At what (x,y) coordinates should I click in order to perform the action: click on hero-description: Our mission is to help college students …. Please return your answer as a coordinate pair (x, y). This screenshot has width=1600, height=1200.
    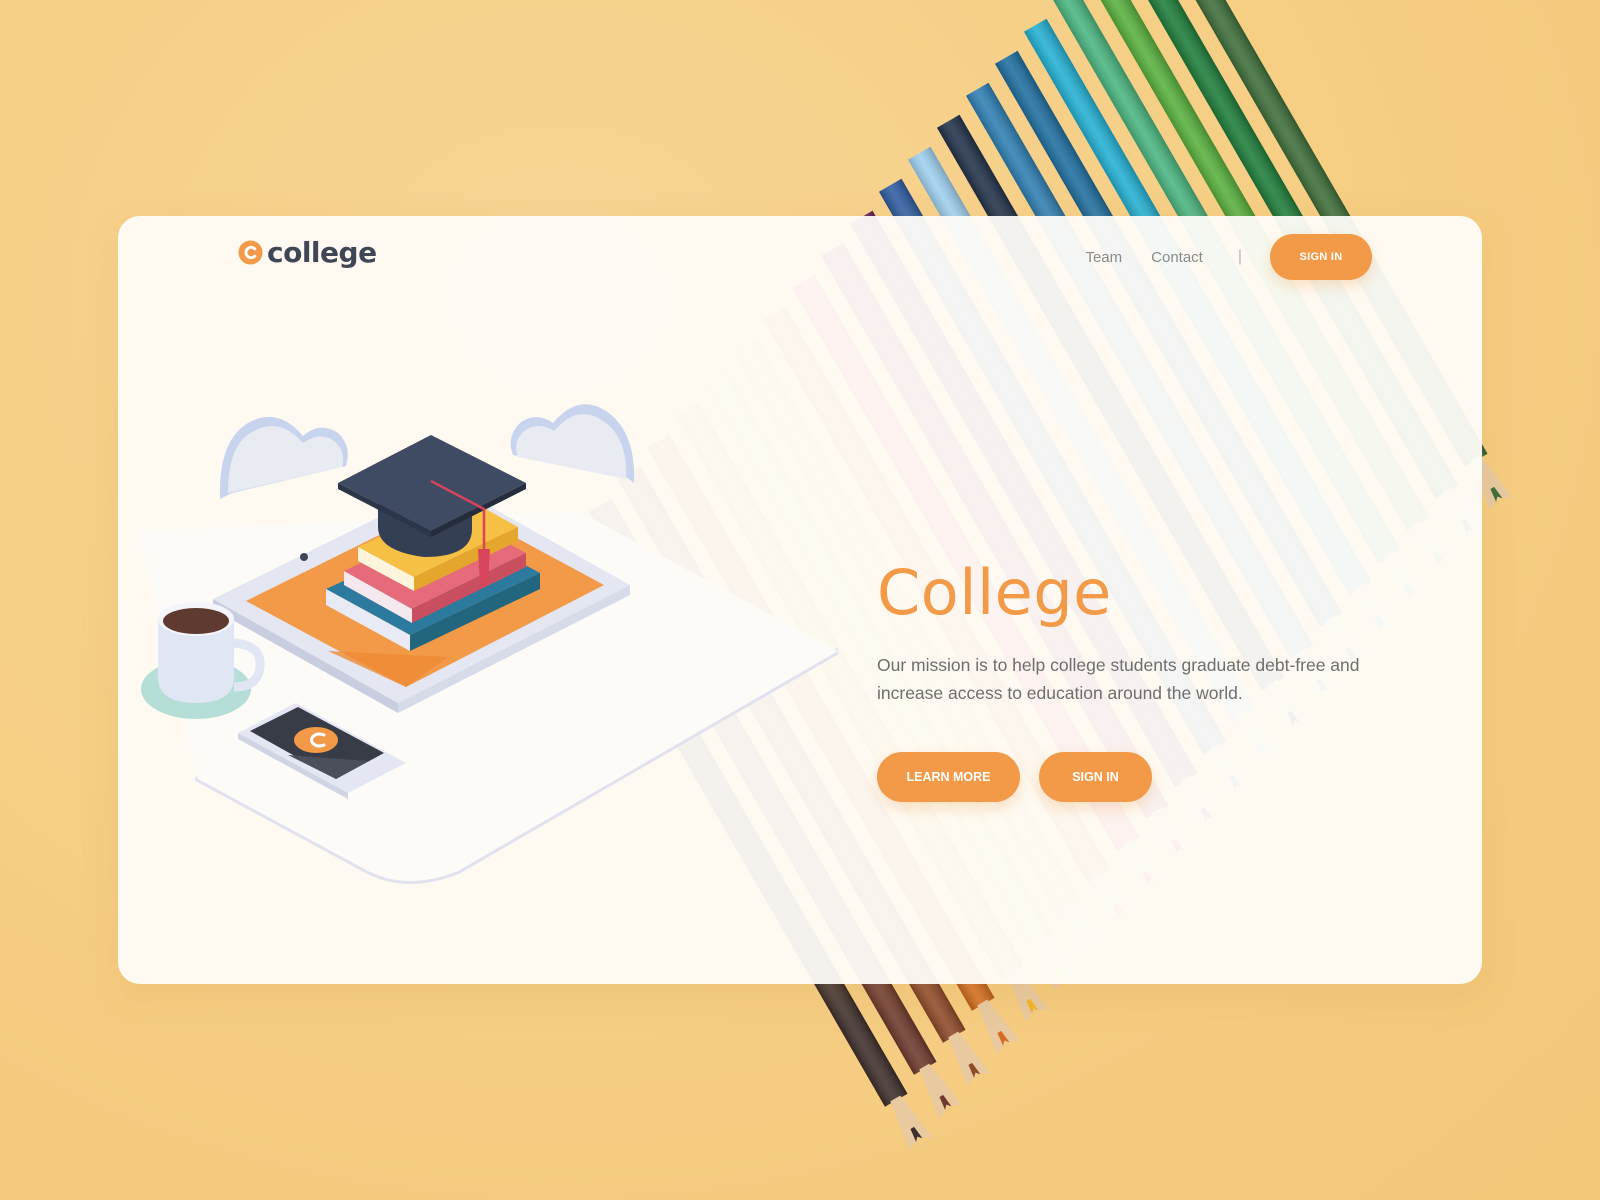
    Looking at the image, I should click on (1118, 679).